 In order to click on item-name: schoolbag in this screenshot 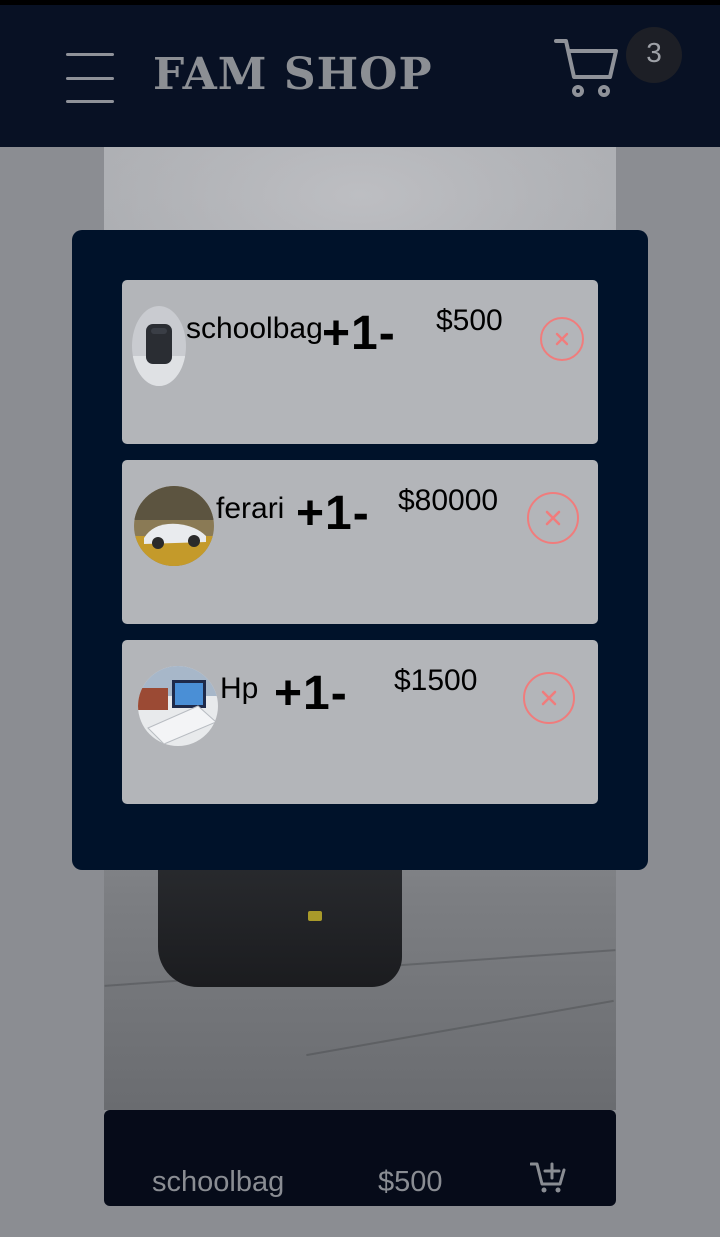, I will do `click(254, 328)`.